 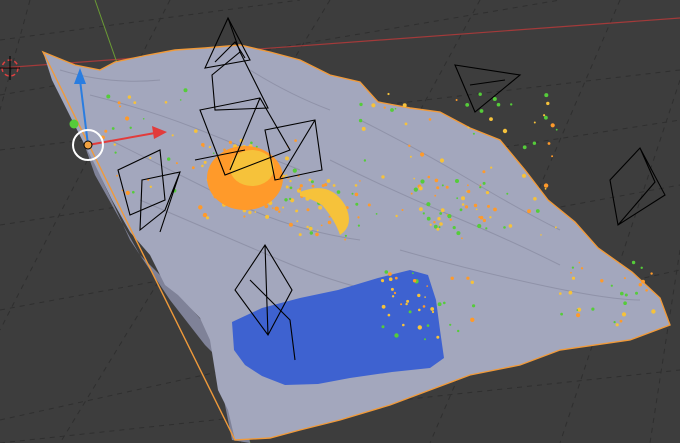 What do you see at coordinates (74, 124) in the screenshot?
I see `translate-arrow-y-icon` at bounding box center [74, 124].